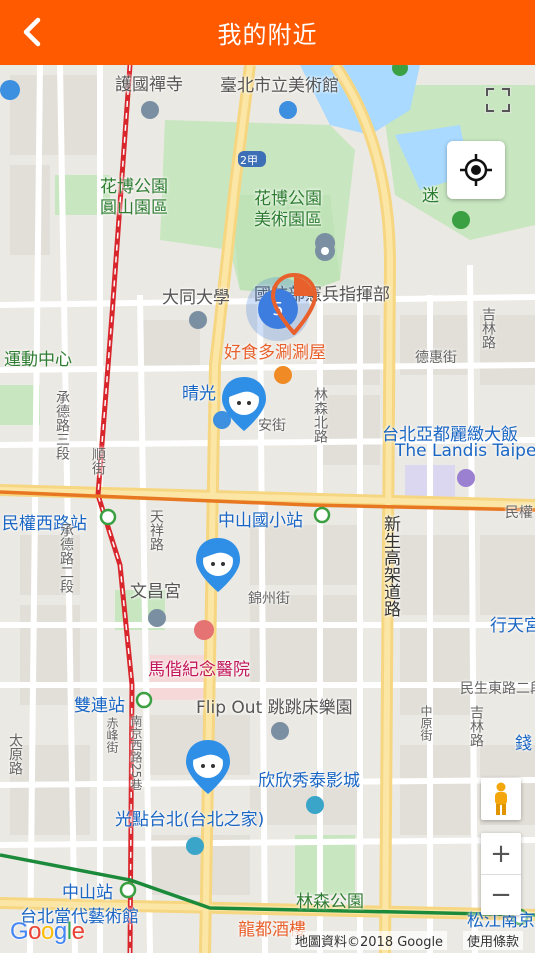 The height and width of the screenshot is (953, 535). What do you see at coordinates (493, 940) in the screenshot?
I see `terms-of-use-link: 使用條款` at bounding box center [493, 940].